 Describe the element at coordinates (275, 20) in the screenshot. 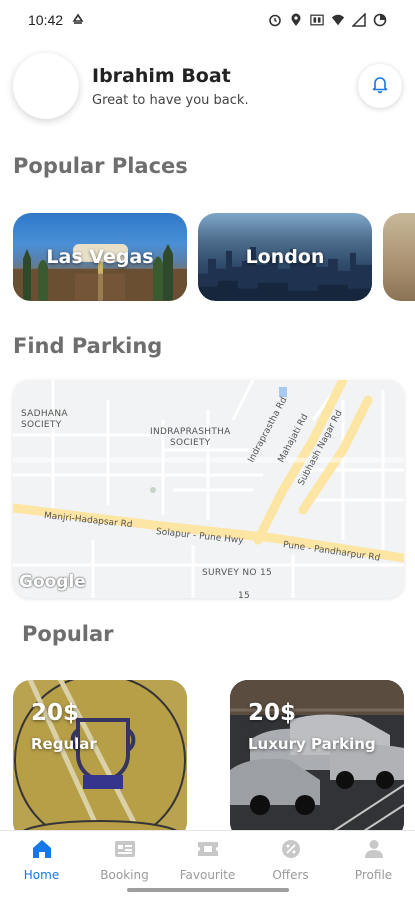

I see `alarm-icon` at that location.